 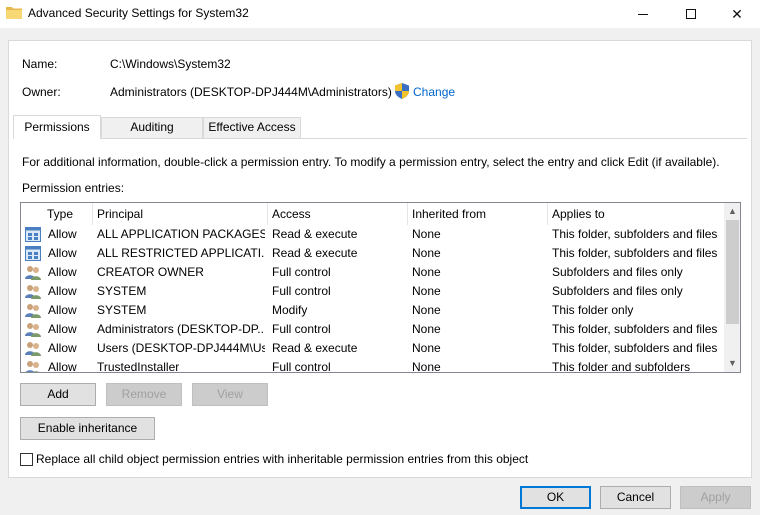 I want to click on add-button: Add, so click(x=58, y=394).